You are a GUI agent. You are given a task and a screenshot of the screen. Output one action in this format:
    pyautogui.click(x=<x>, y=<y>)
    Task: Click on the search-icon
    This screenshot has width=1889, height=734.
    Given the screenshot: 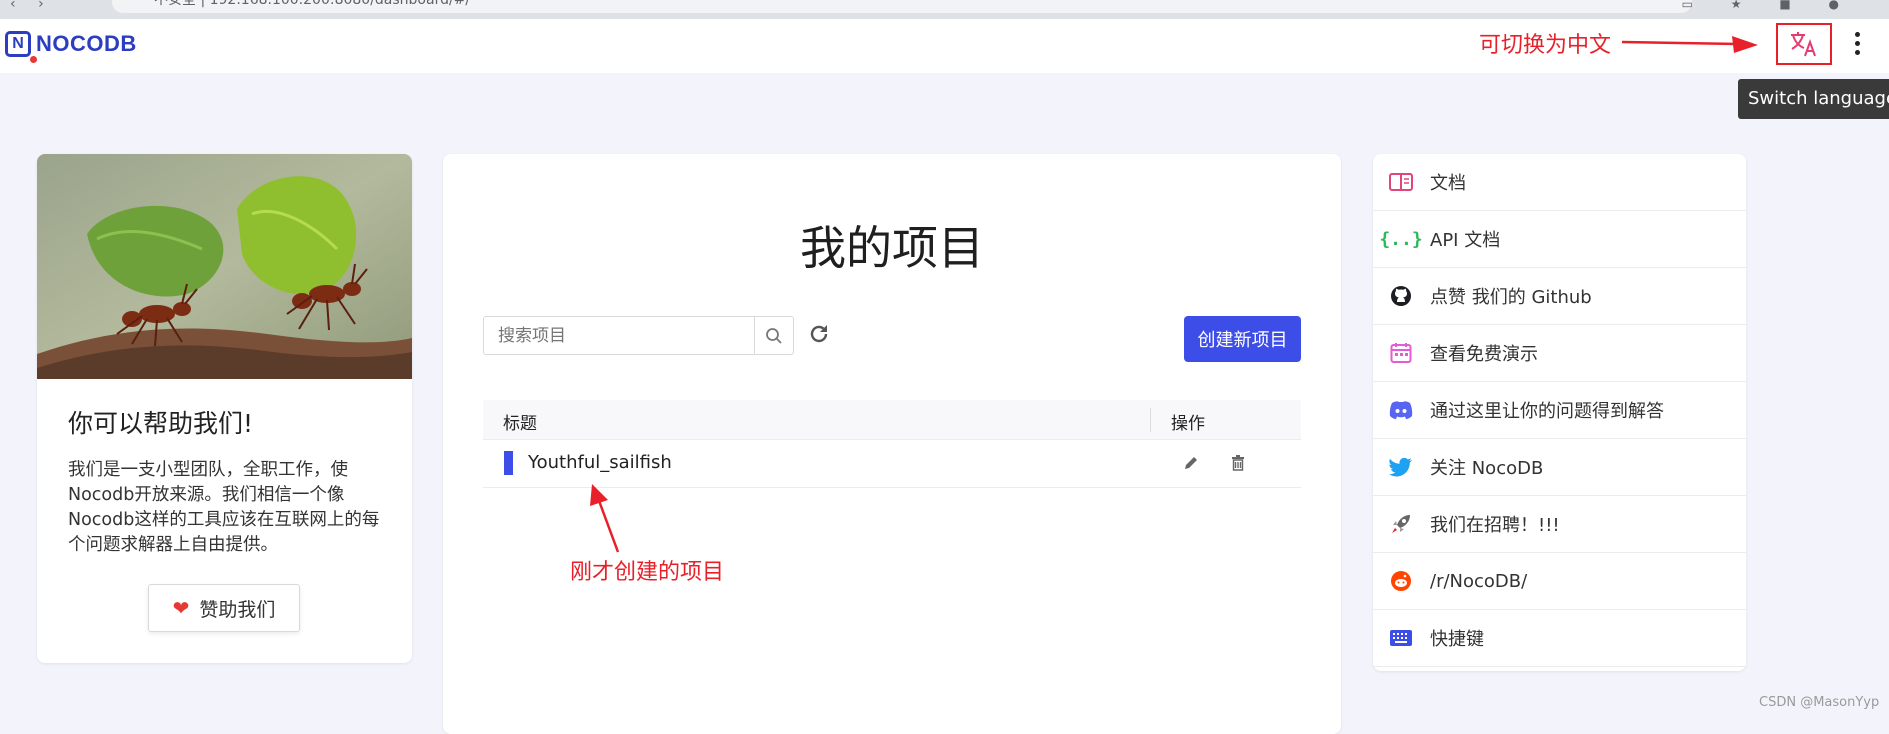 What is the action you would take?
    pyautogui.click(x=774, y=335)
    